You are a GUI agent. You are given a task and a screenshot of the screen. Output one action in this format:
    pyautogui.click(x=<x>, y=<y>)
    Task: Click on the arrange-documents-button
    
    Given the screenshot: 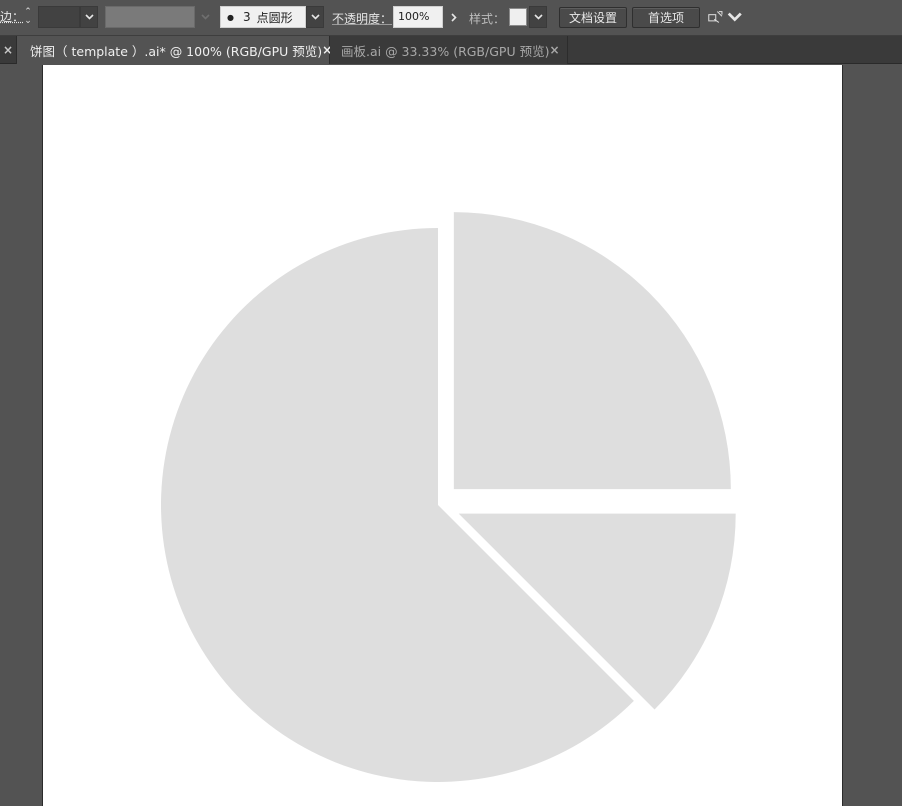 What is the action you would take?
    pyautogui.click(x=725, y=17)
    